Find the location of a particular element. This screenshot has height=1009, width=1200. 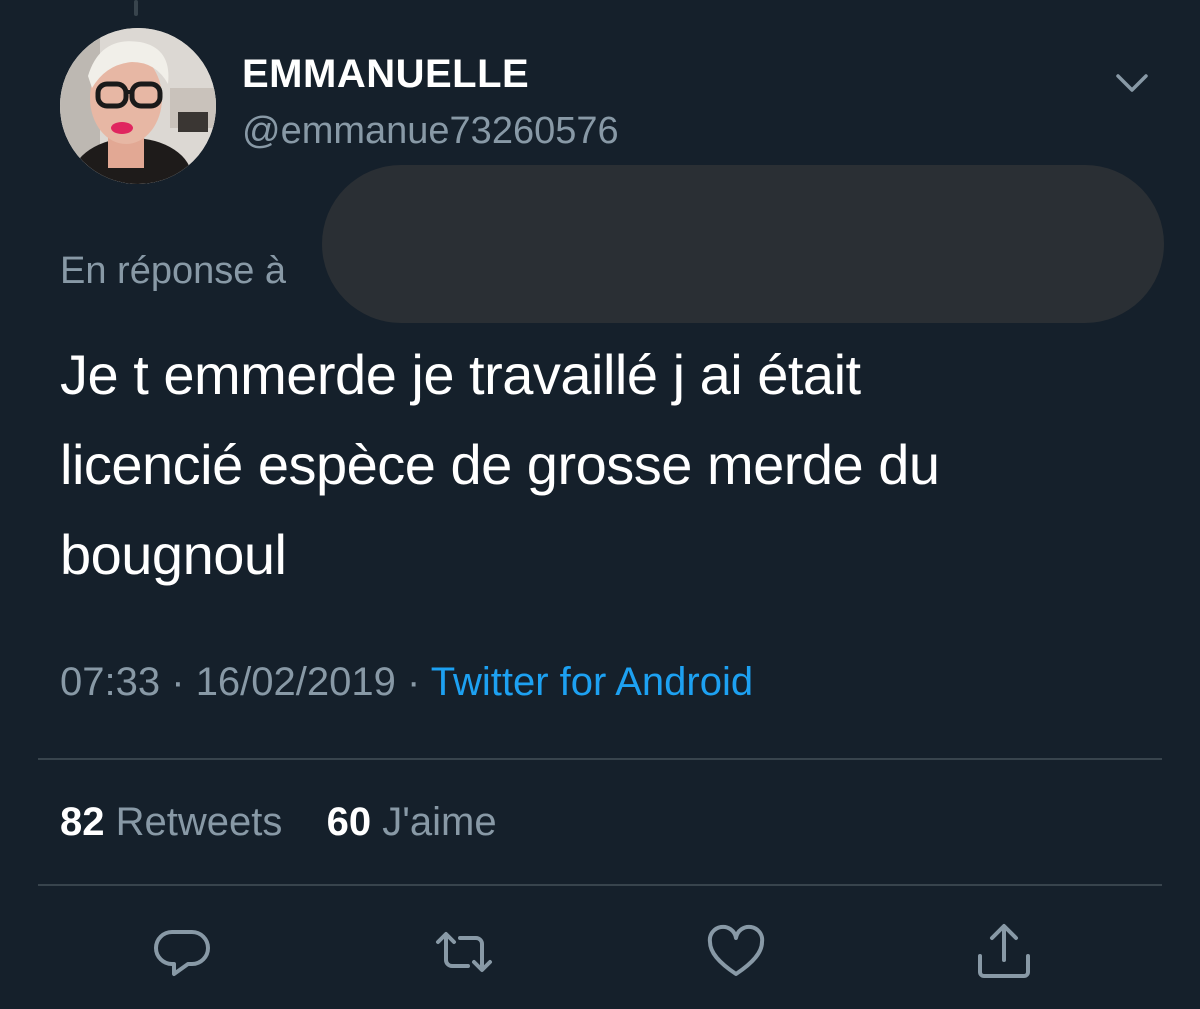

redacted-reply-target is located at coordinates (743, 244).